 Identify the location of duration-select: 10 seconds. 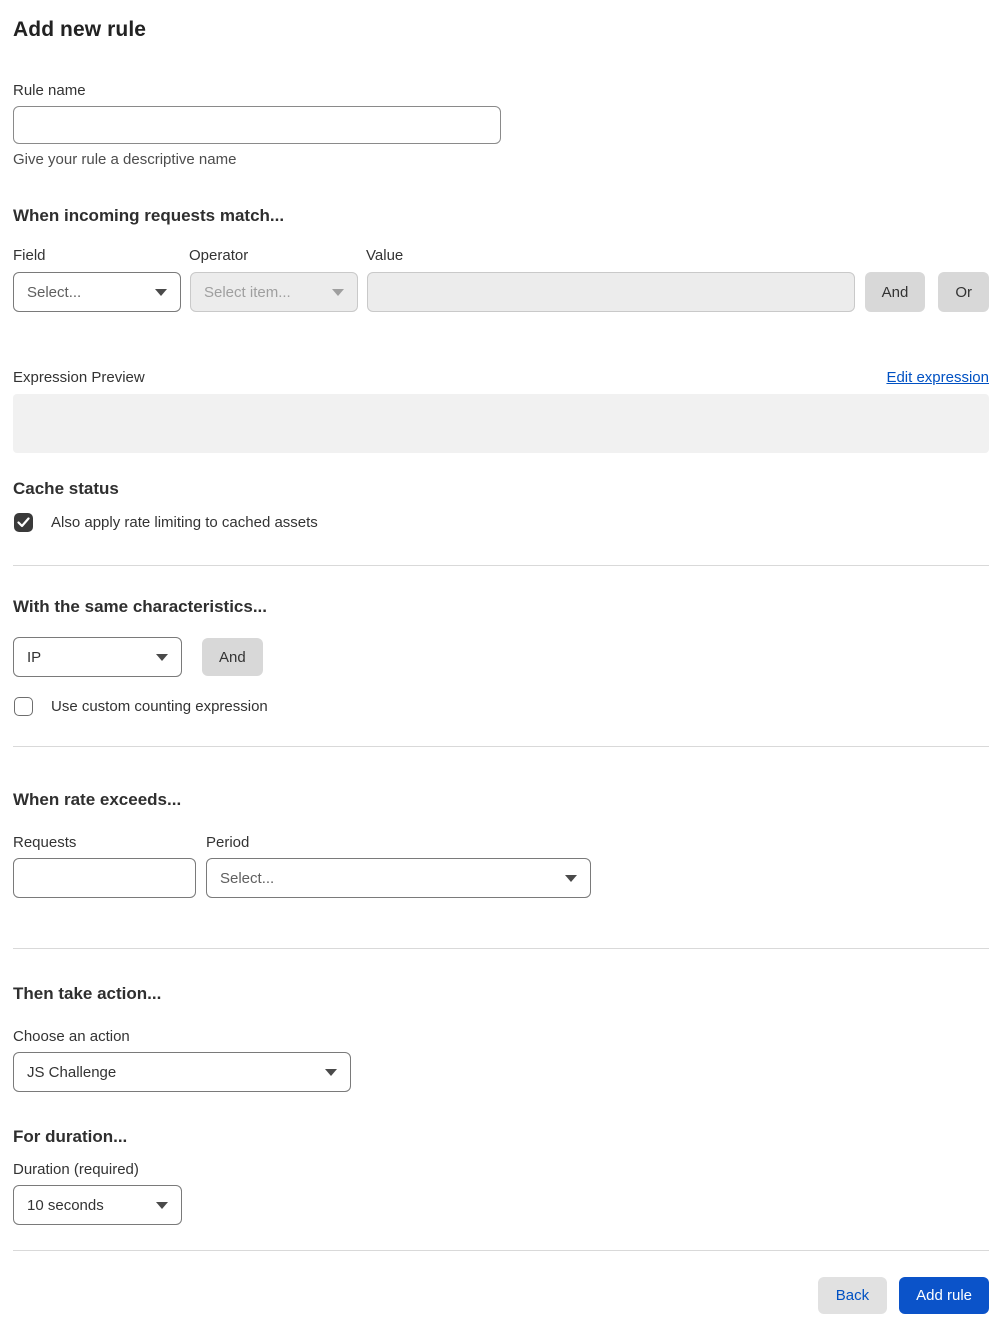
(97, 1205).